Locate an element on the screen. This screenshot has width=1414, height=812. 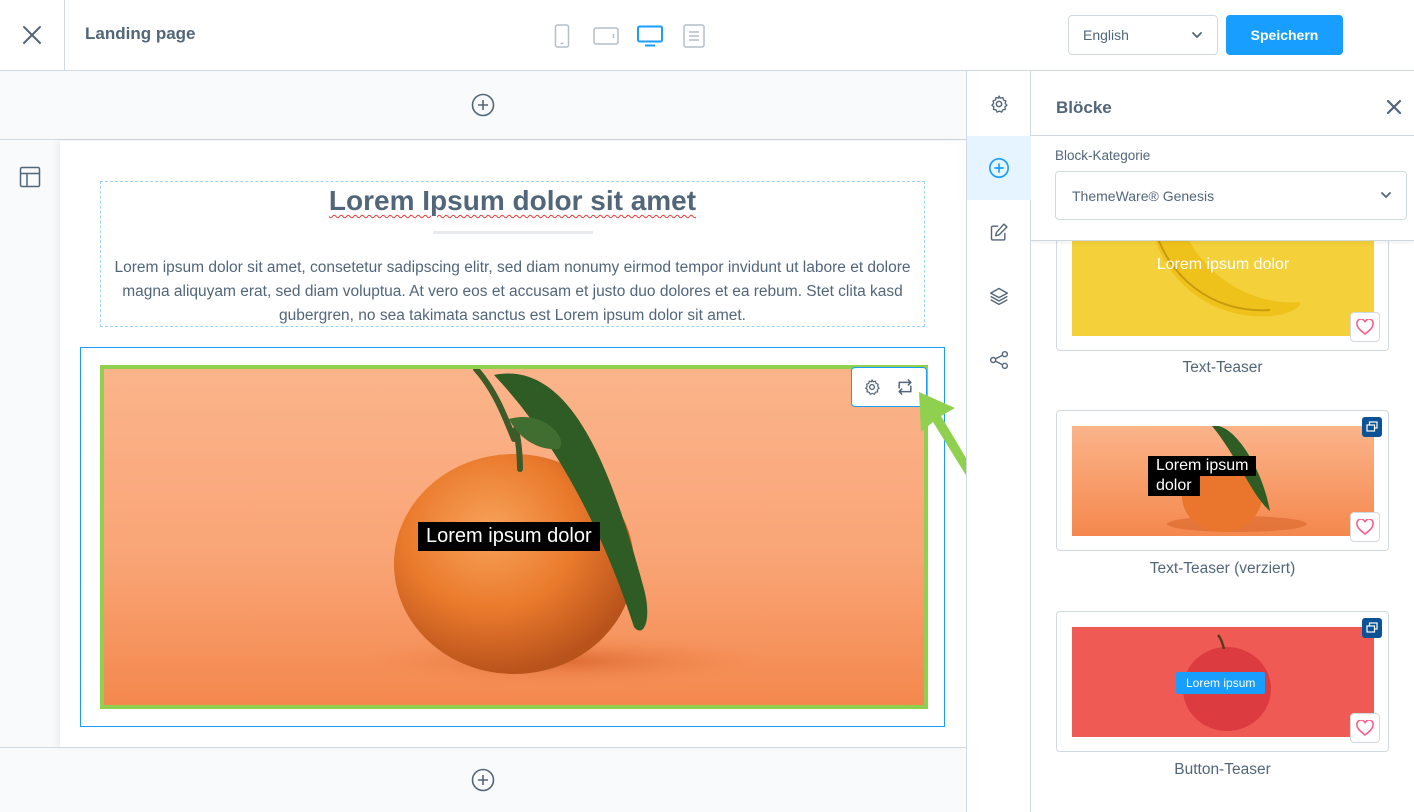
add-section-top-button is located at coordinates (483, 105).